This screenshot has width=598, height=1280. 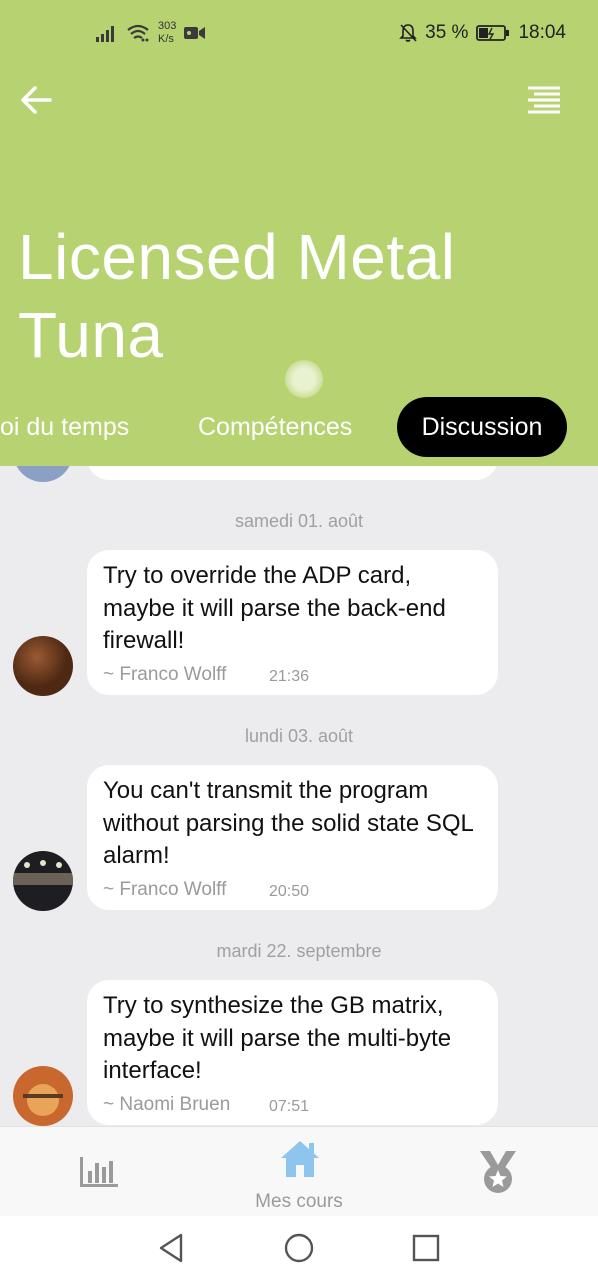 What do you see at coordinates (292, 473) in the screenshot?
I see `message-bubble-partial` at bounding box center [292, 473].